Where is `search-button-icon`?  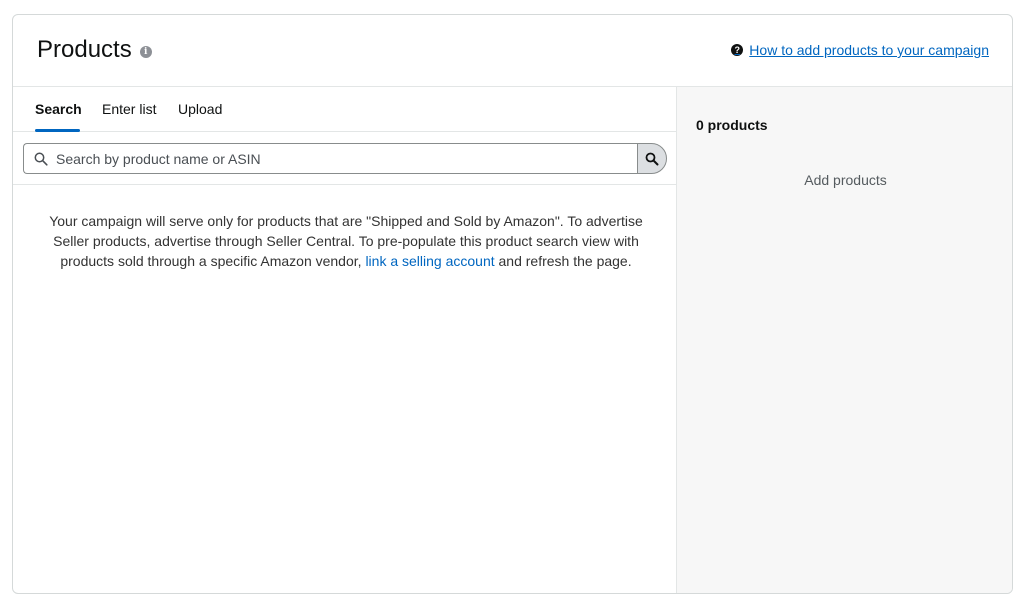
search-button-icon is located at coordinates (652, 158).